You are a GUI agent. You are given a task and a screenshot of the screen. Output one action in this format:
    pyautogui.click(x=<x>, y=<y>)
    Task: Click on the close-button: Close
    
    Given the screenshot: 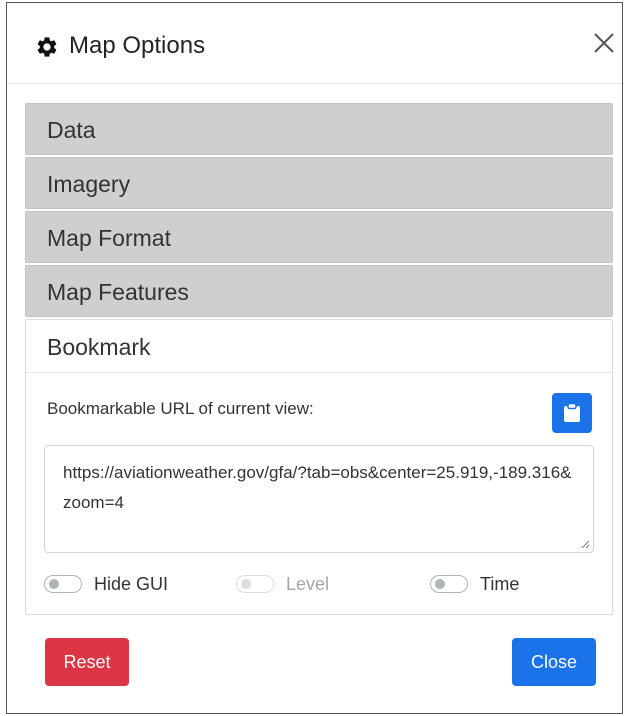 What is the action you would take?
    pyautogui.click(x=554, y=662)
    